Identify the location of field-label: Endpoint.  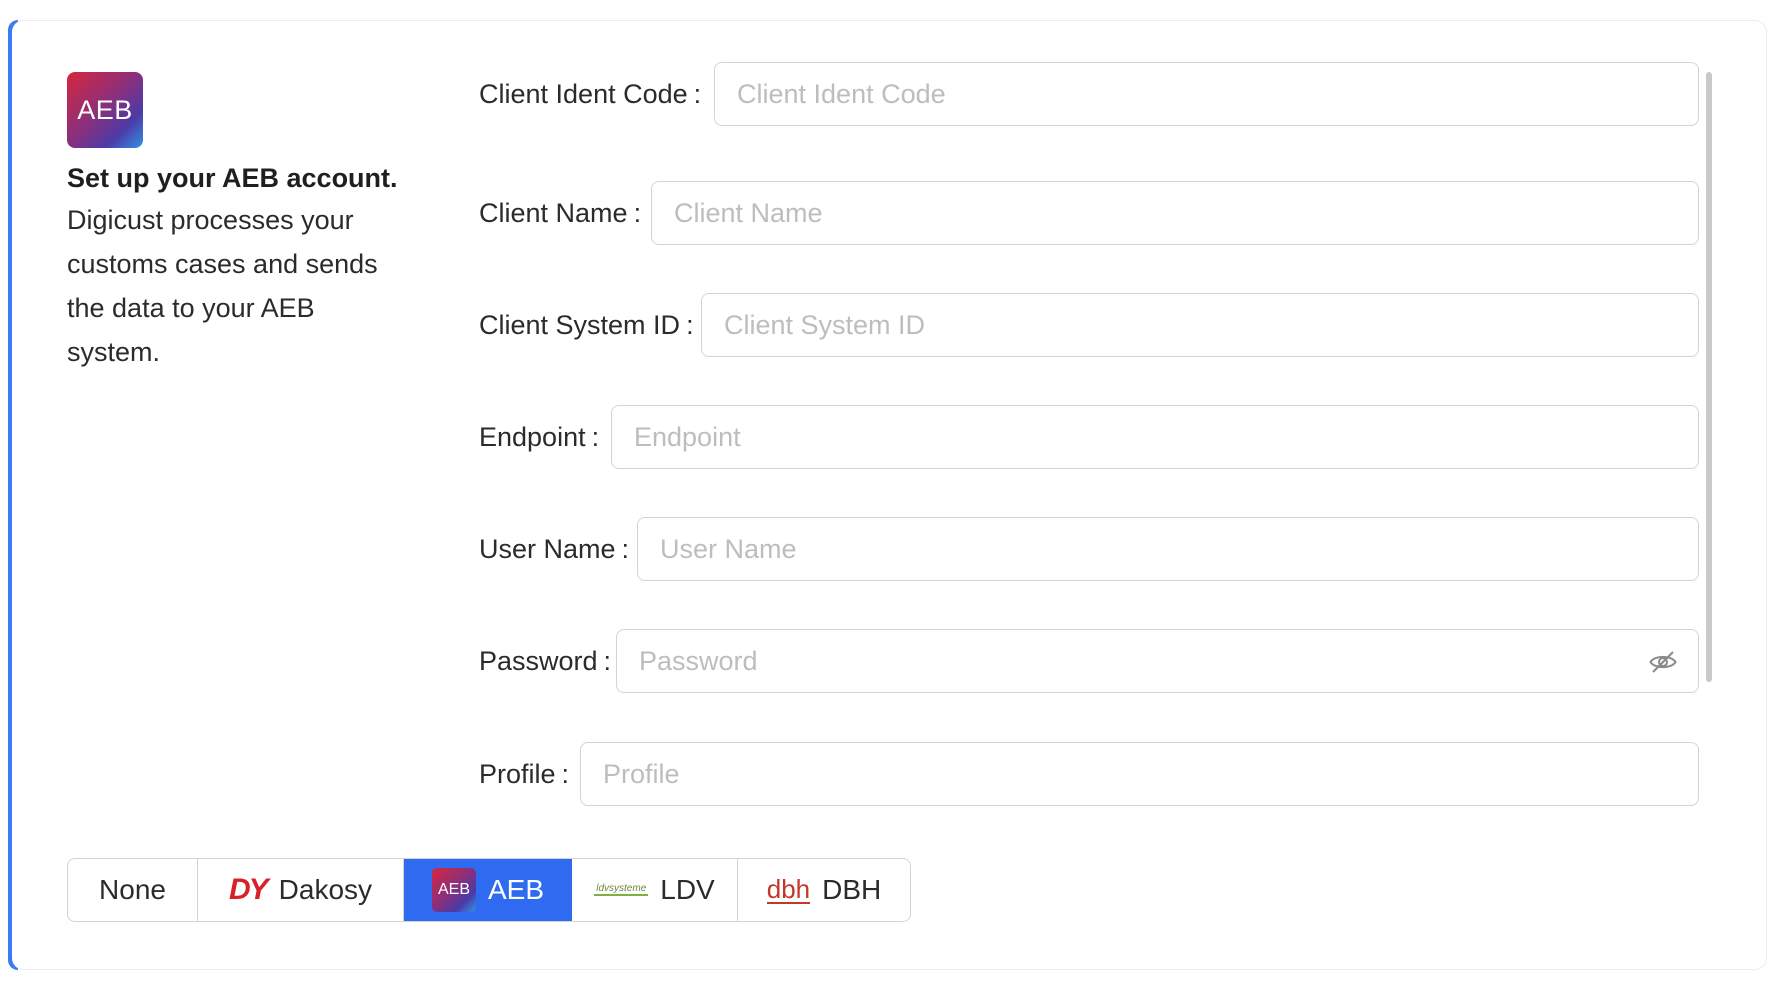
(532, 436).